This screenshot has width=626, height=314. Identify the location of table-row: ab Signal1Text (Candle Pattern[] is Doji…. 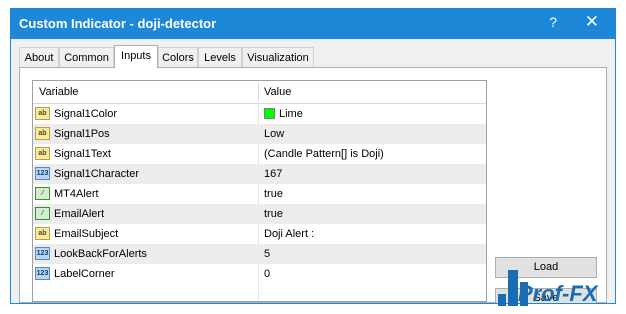
(259, 154).